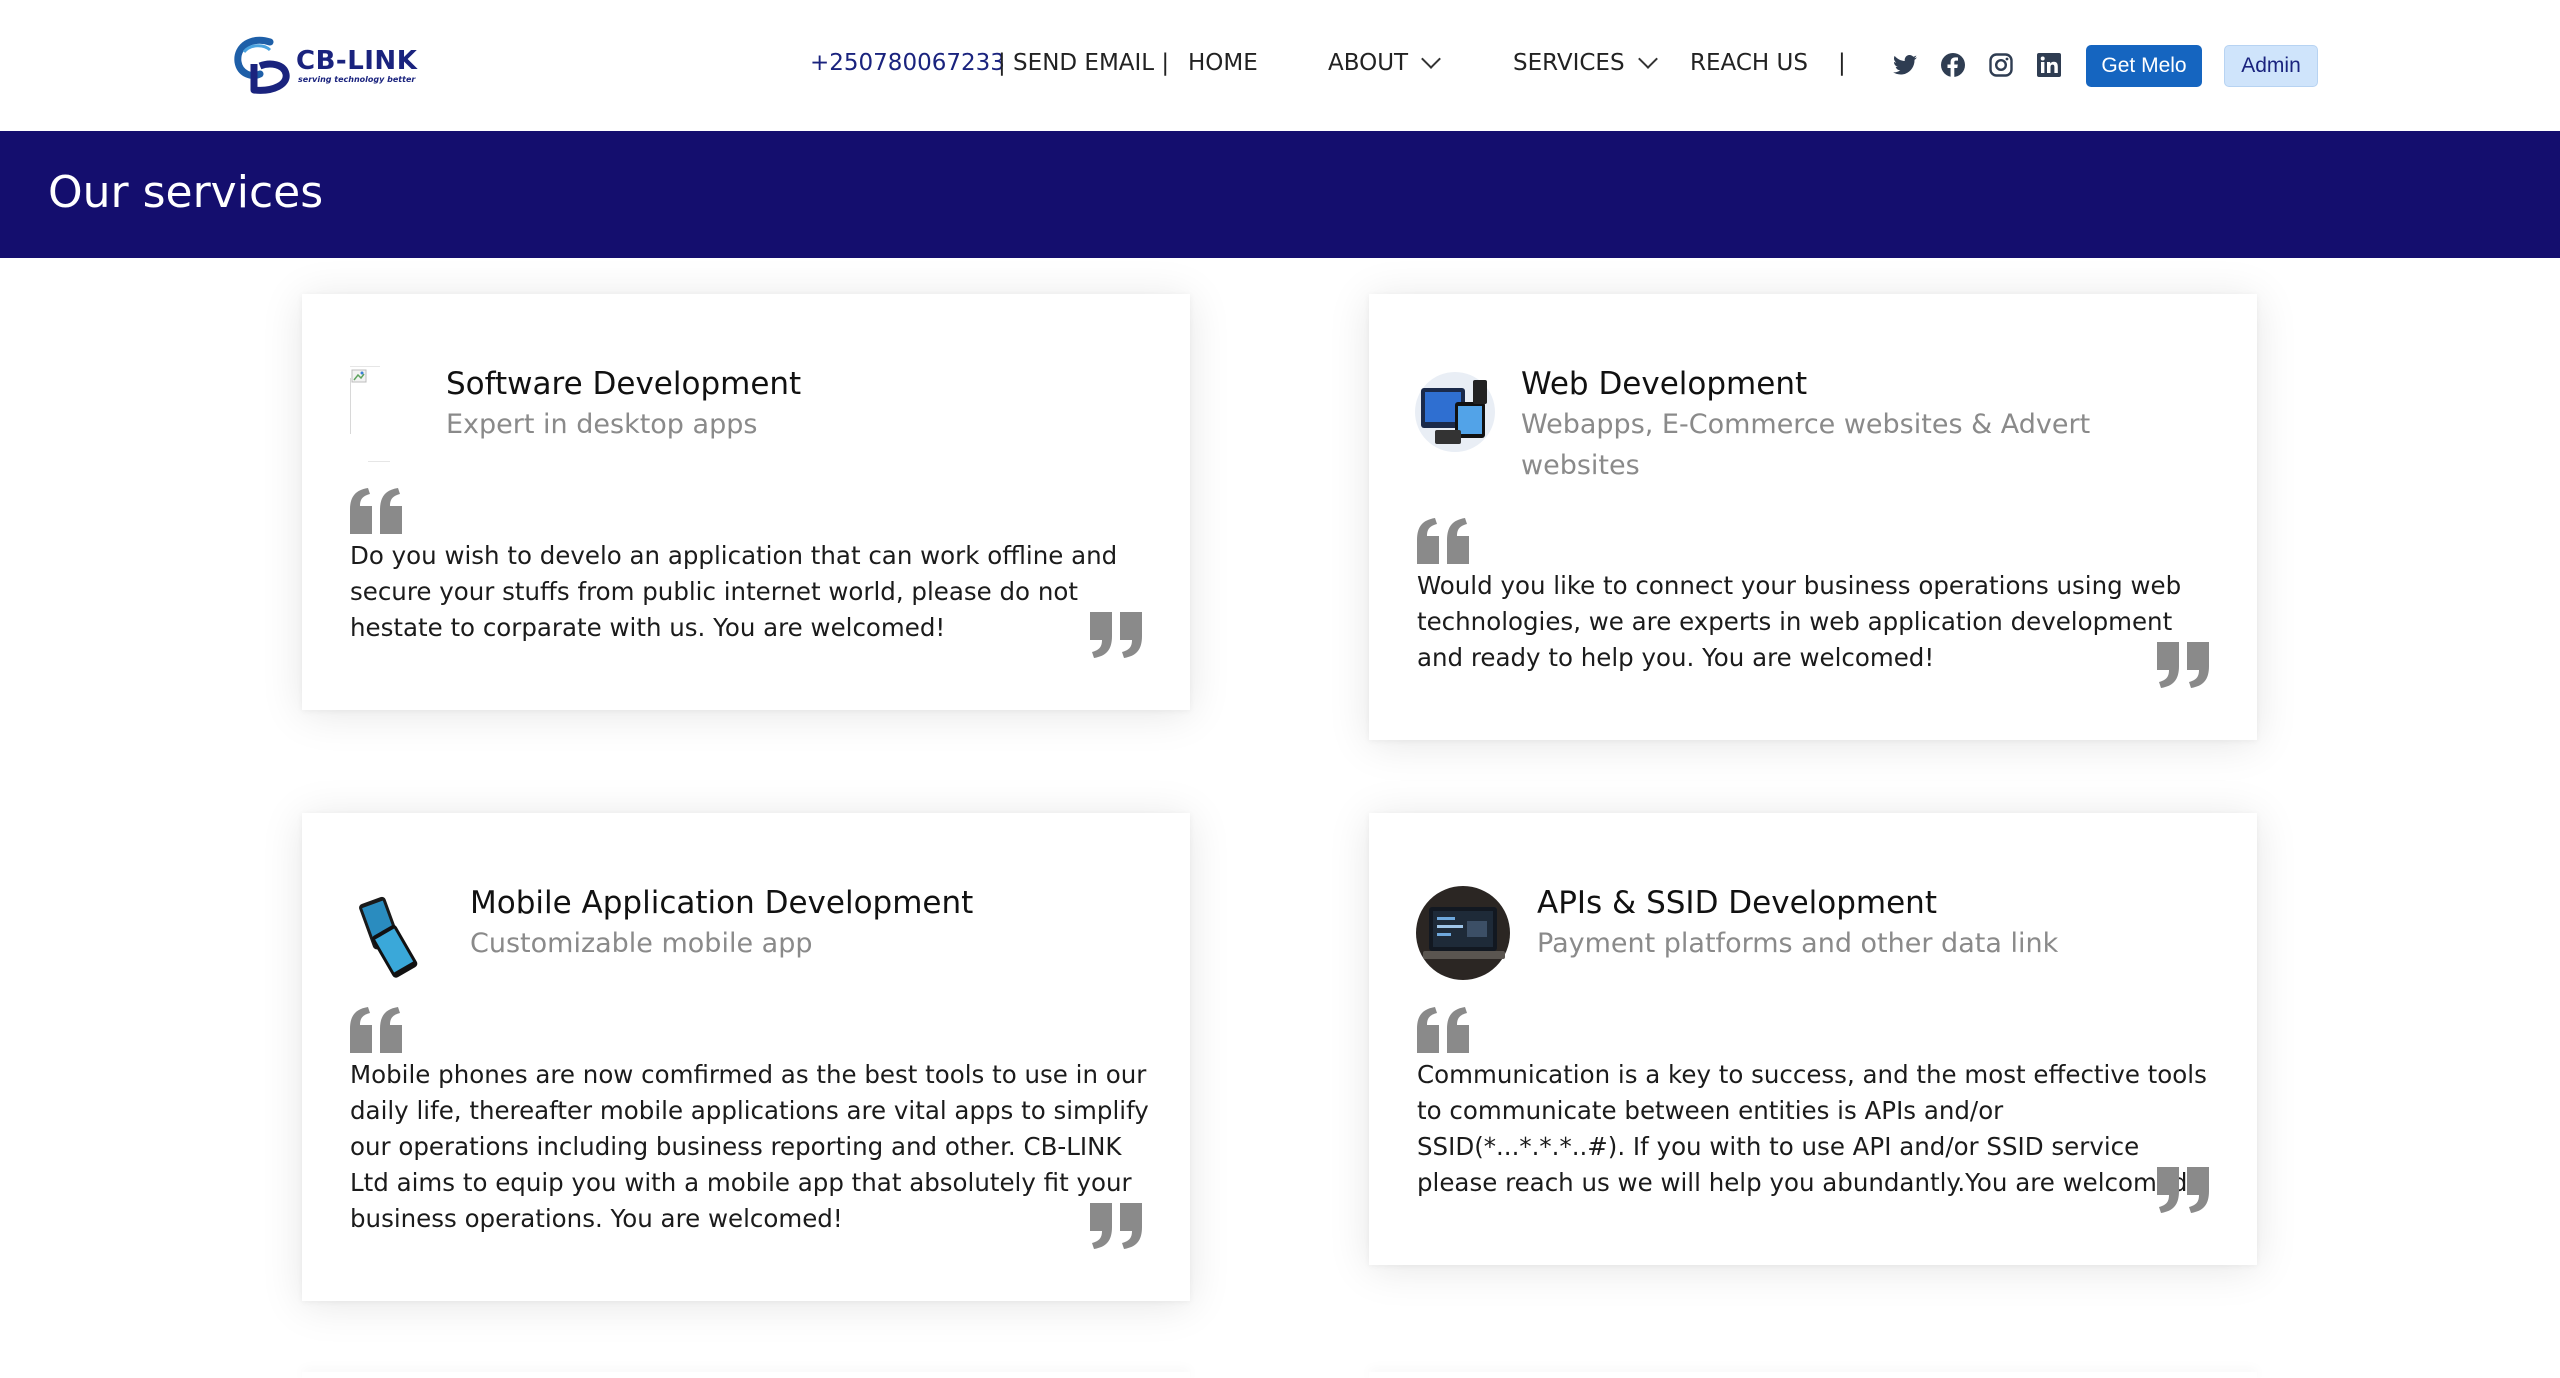  What do you see at coordinates (373, 414) in the screenshot?
I see `broken-image-icon` at bounding box center [373, 414].